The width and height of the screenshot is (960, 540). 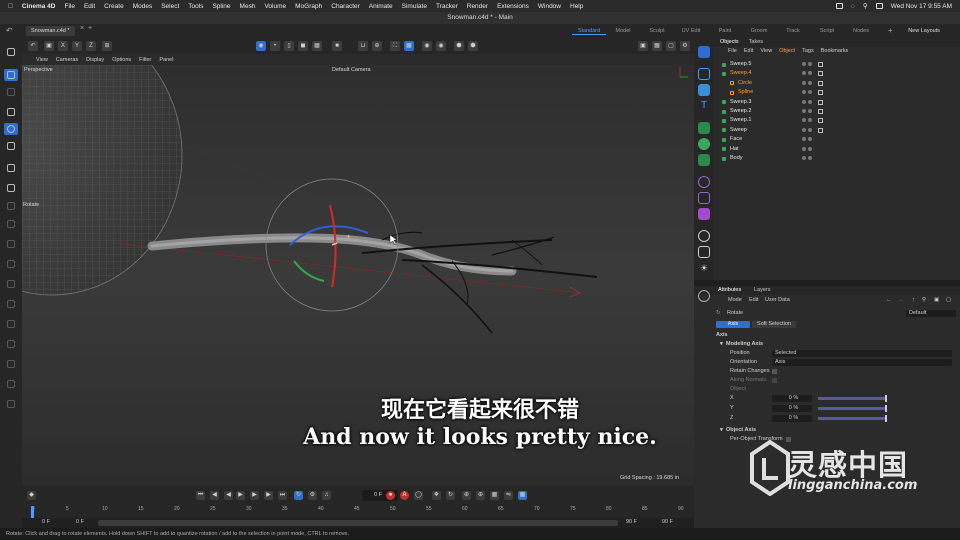 I want to click on mograph-icon, so click(x=704, y=144).